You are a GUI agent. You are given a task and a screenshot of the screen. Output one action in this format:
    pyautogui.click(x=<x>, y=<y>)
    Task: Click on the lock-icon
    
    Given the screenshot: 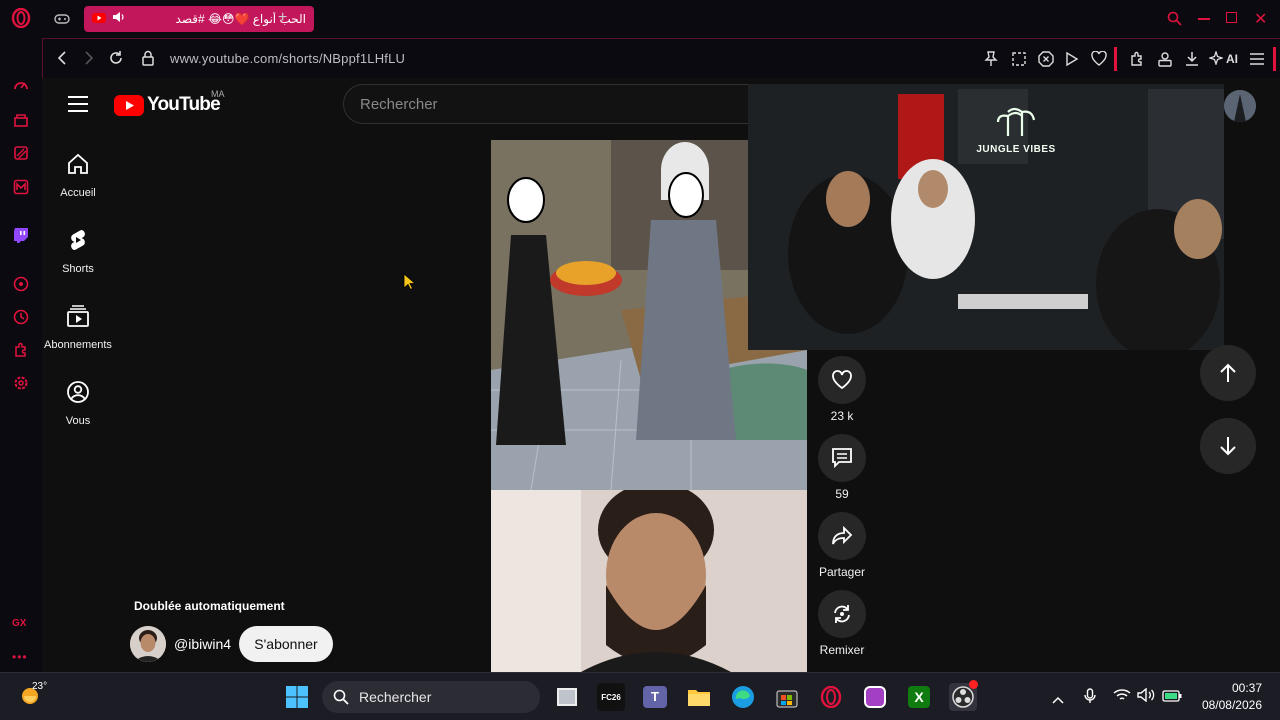 What is the action you would take?
    pyautogui.click(x=148, y=60)
    